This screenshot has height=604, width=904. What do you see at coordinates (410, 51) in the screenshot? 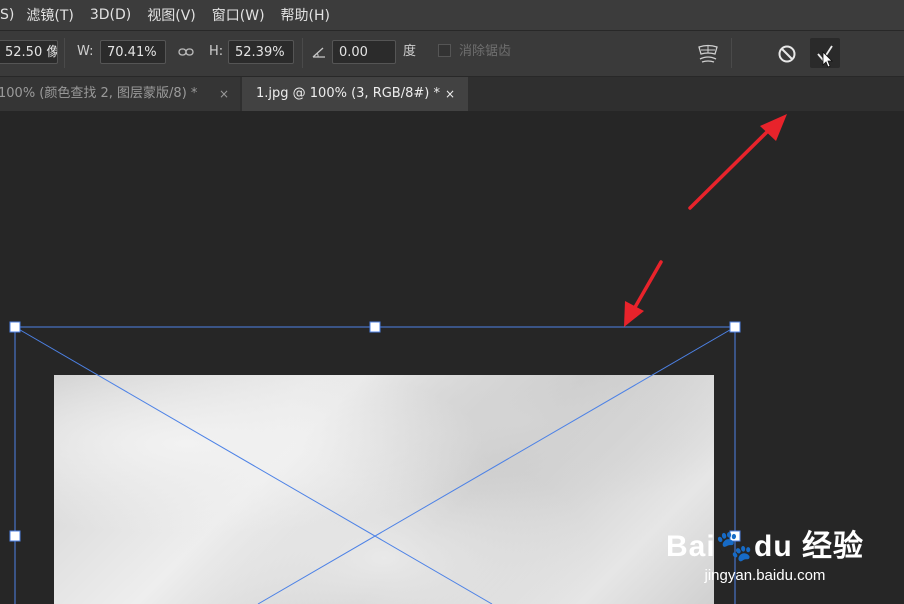
I see `angle-unit-label: 度` at bounding box center [410, 51].